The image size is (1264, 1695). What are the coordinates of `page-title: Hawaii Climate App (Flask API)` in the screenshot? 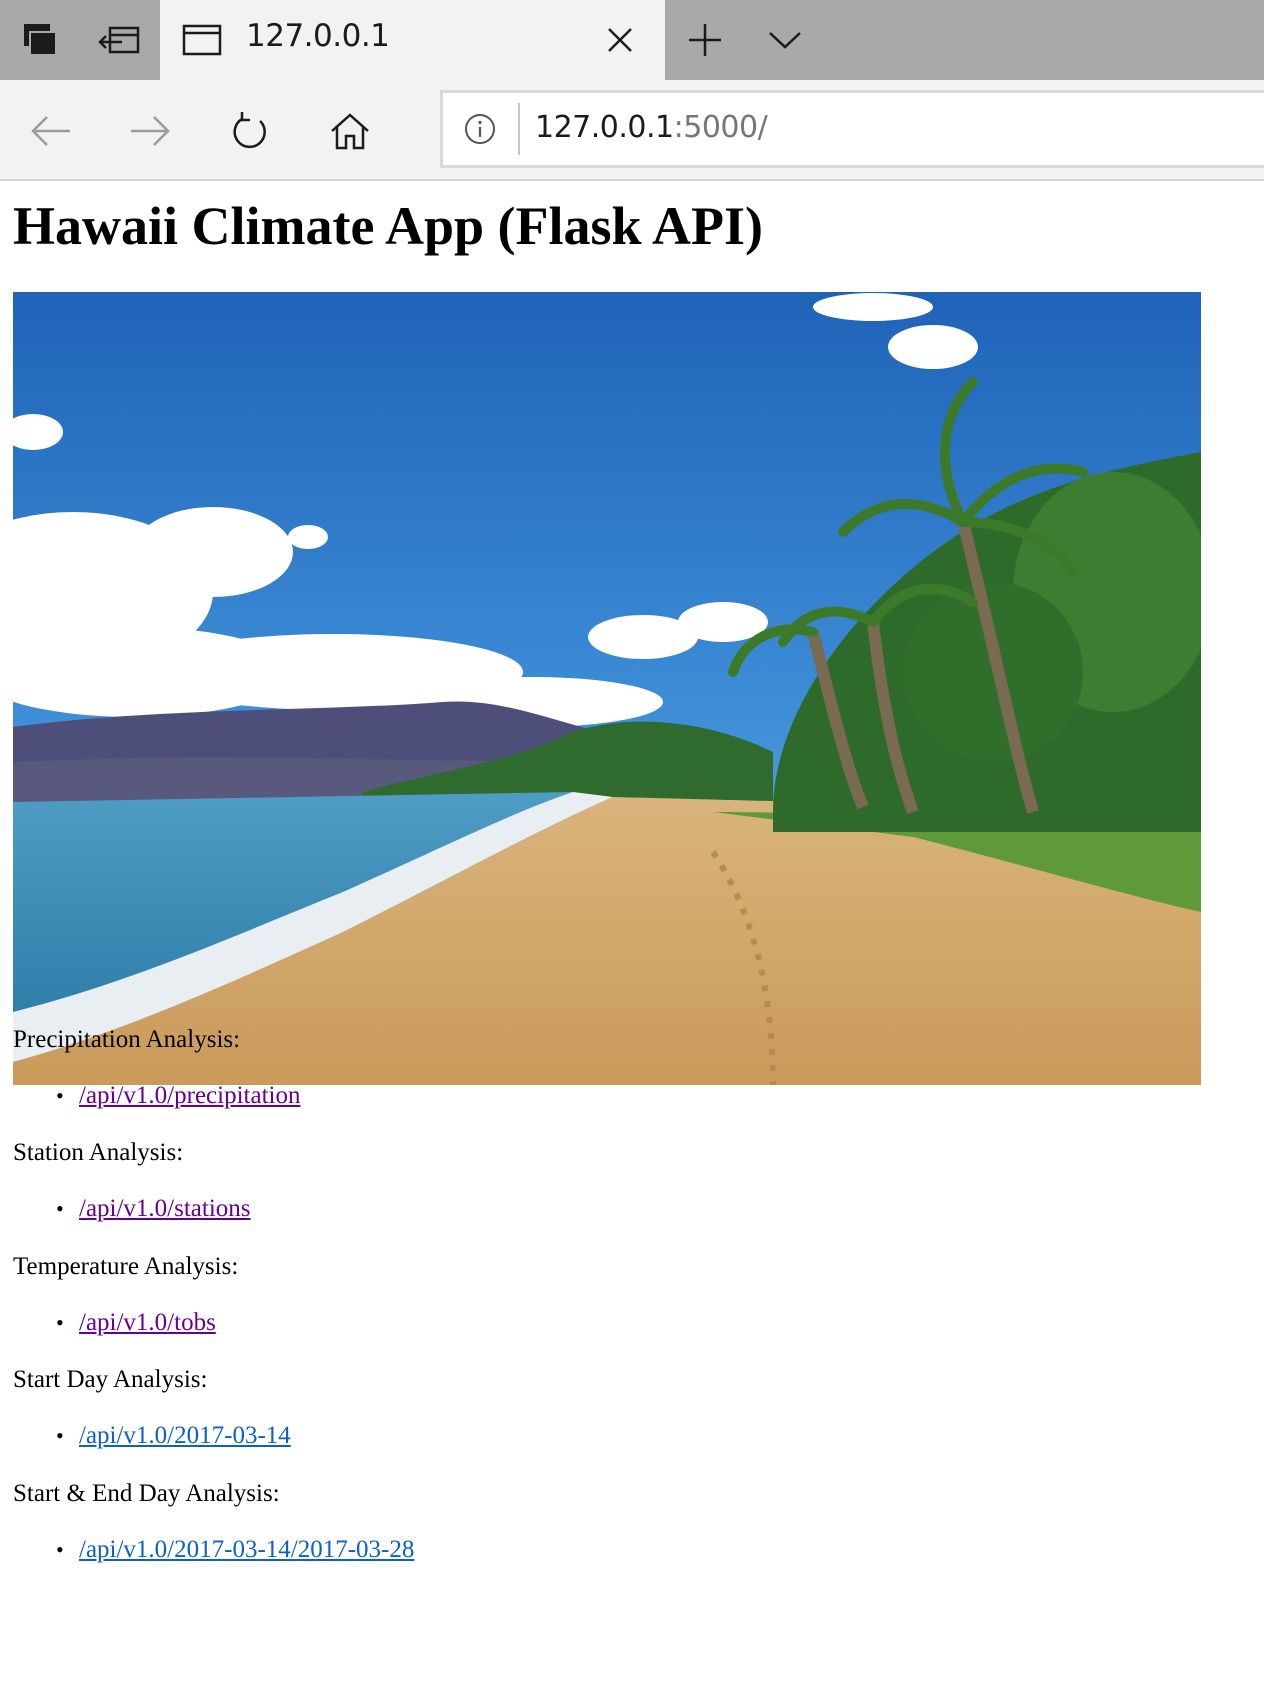 It's located at (388, 226).